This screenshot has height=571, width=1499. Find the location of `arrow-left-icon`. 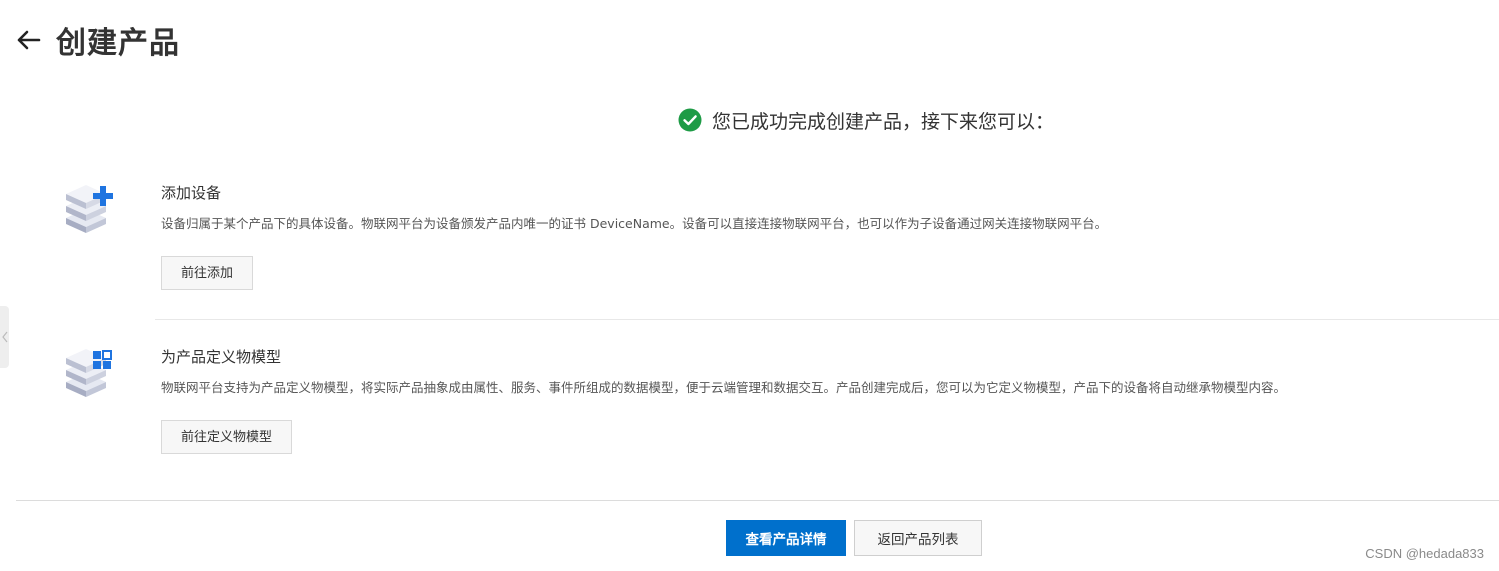

arrow-left-icon is located at coordinates (29, 40).